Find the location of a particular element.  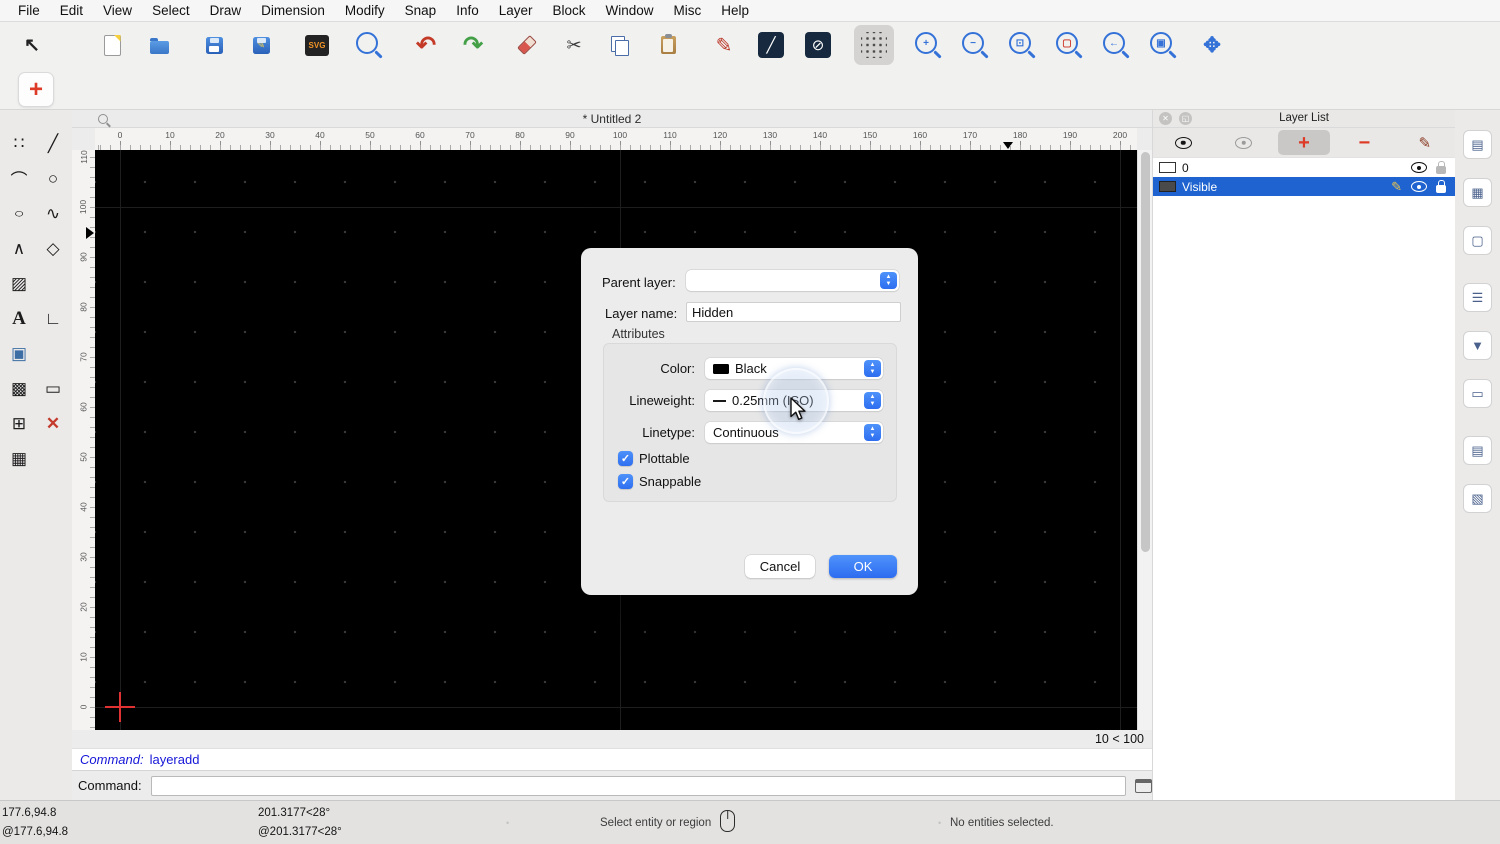

menu-item: Info is located at coordinates (467, 10).